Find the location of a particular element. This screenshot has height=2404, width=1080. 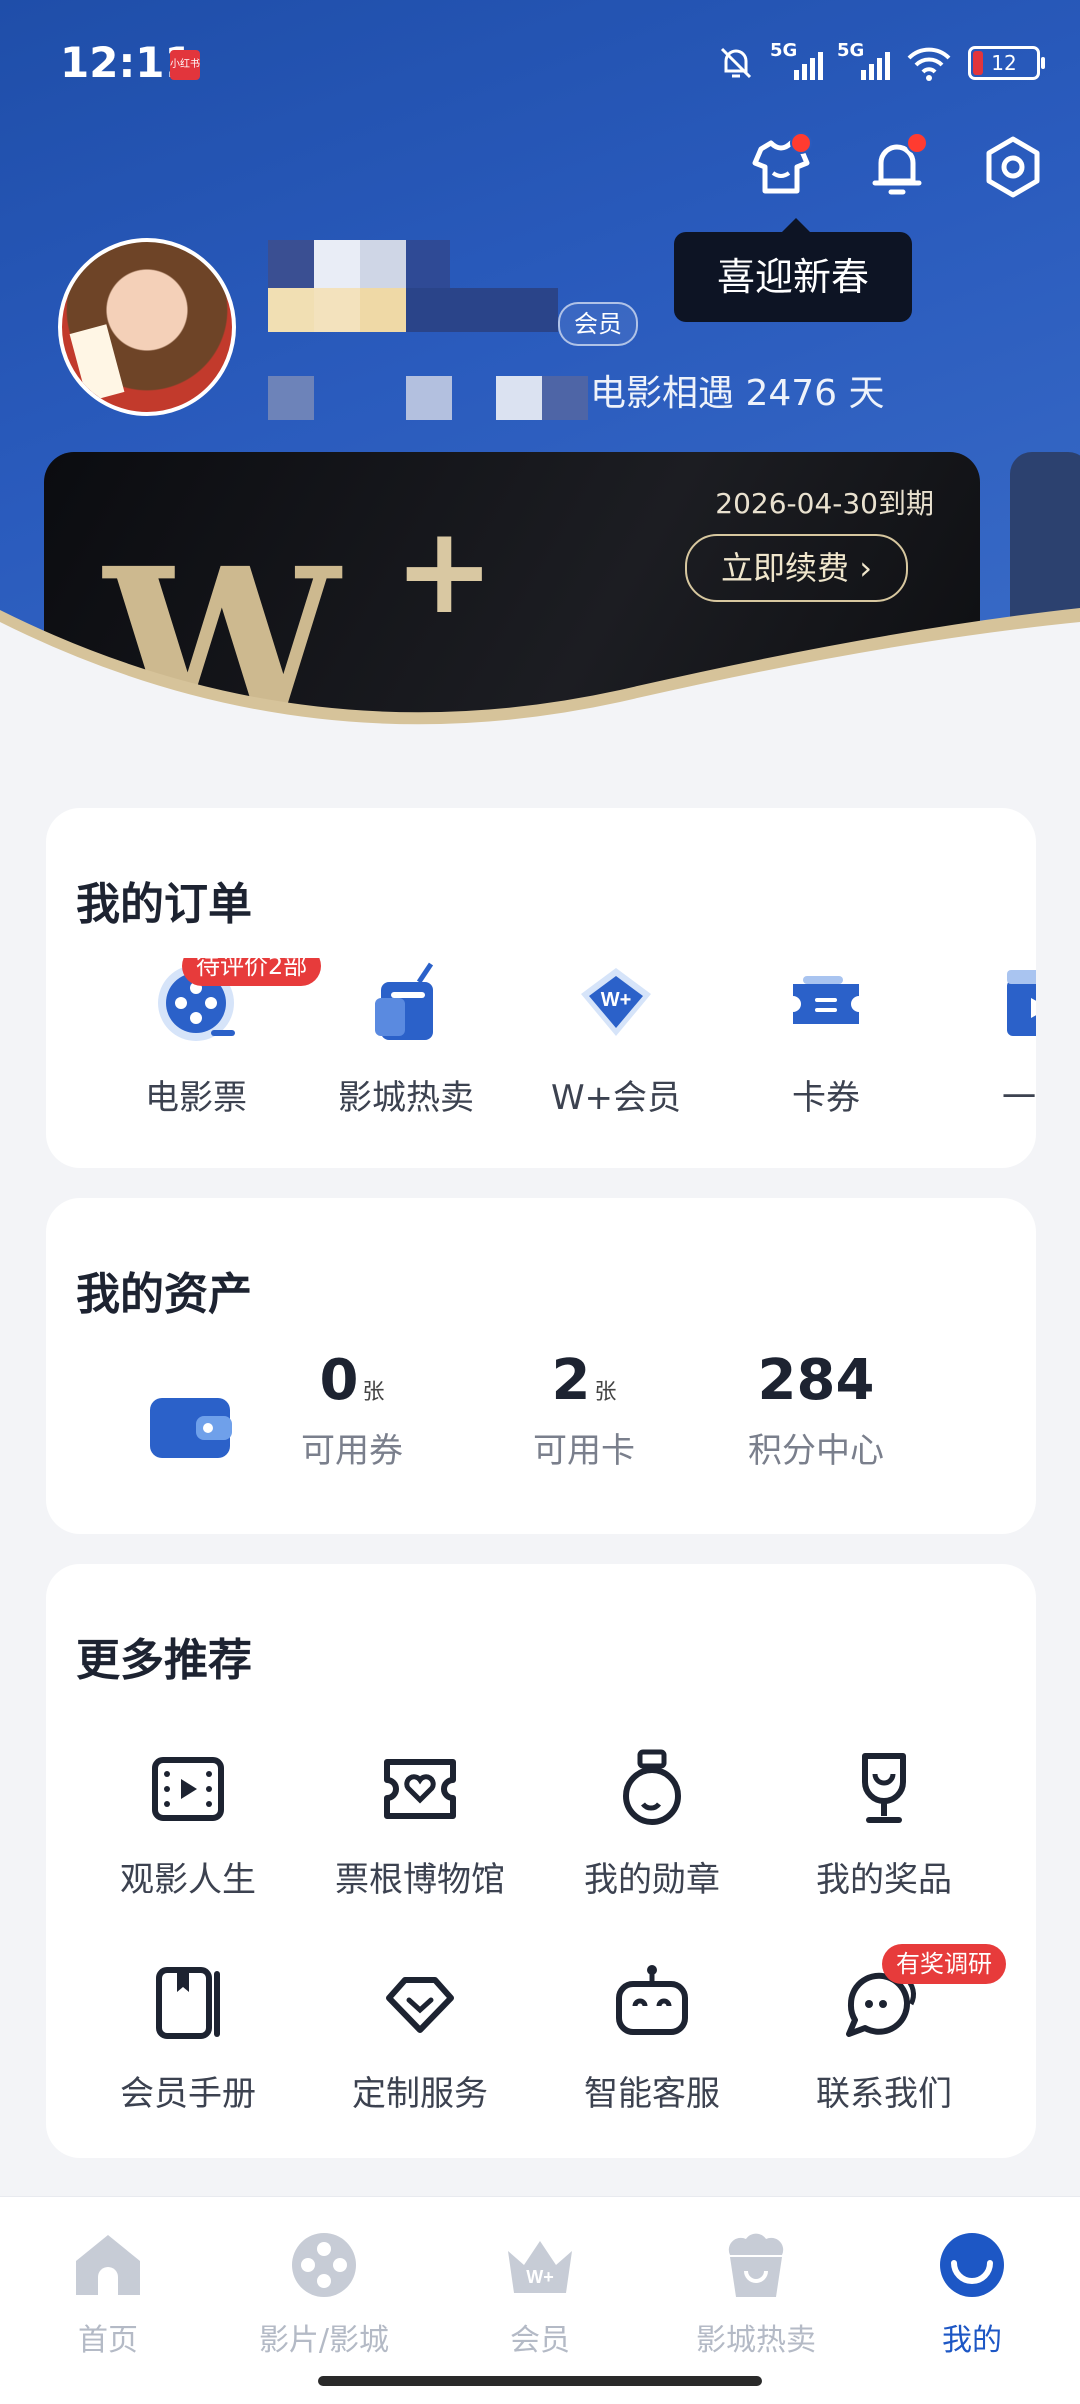

header-actions is located at coordinates (897, 167).